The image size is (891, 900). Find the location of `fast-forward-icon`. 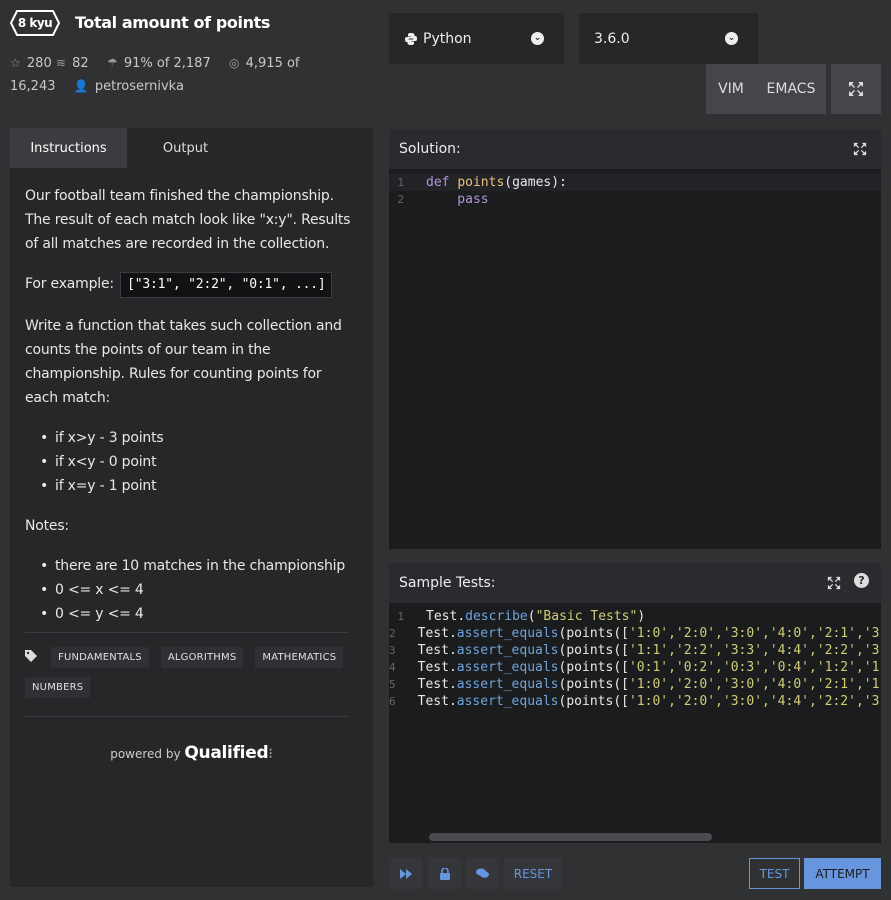

fast-forward-icon is located at coordinates (405, 873).